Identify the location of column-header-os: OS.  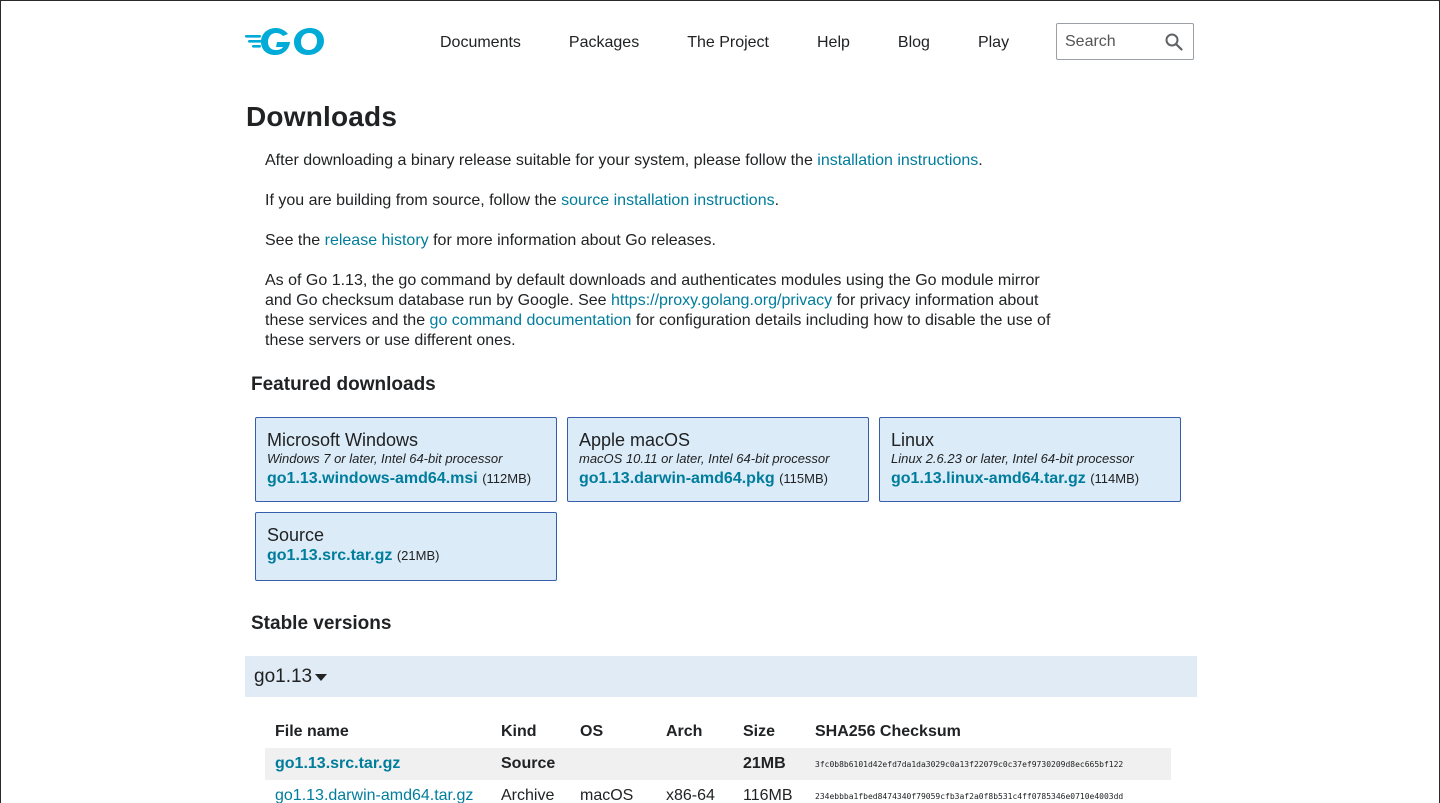
(592, 731).